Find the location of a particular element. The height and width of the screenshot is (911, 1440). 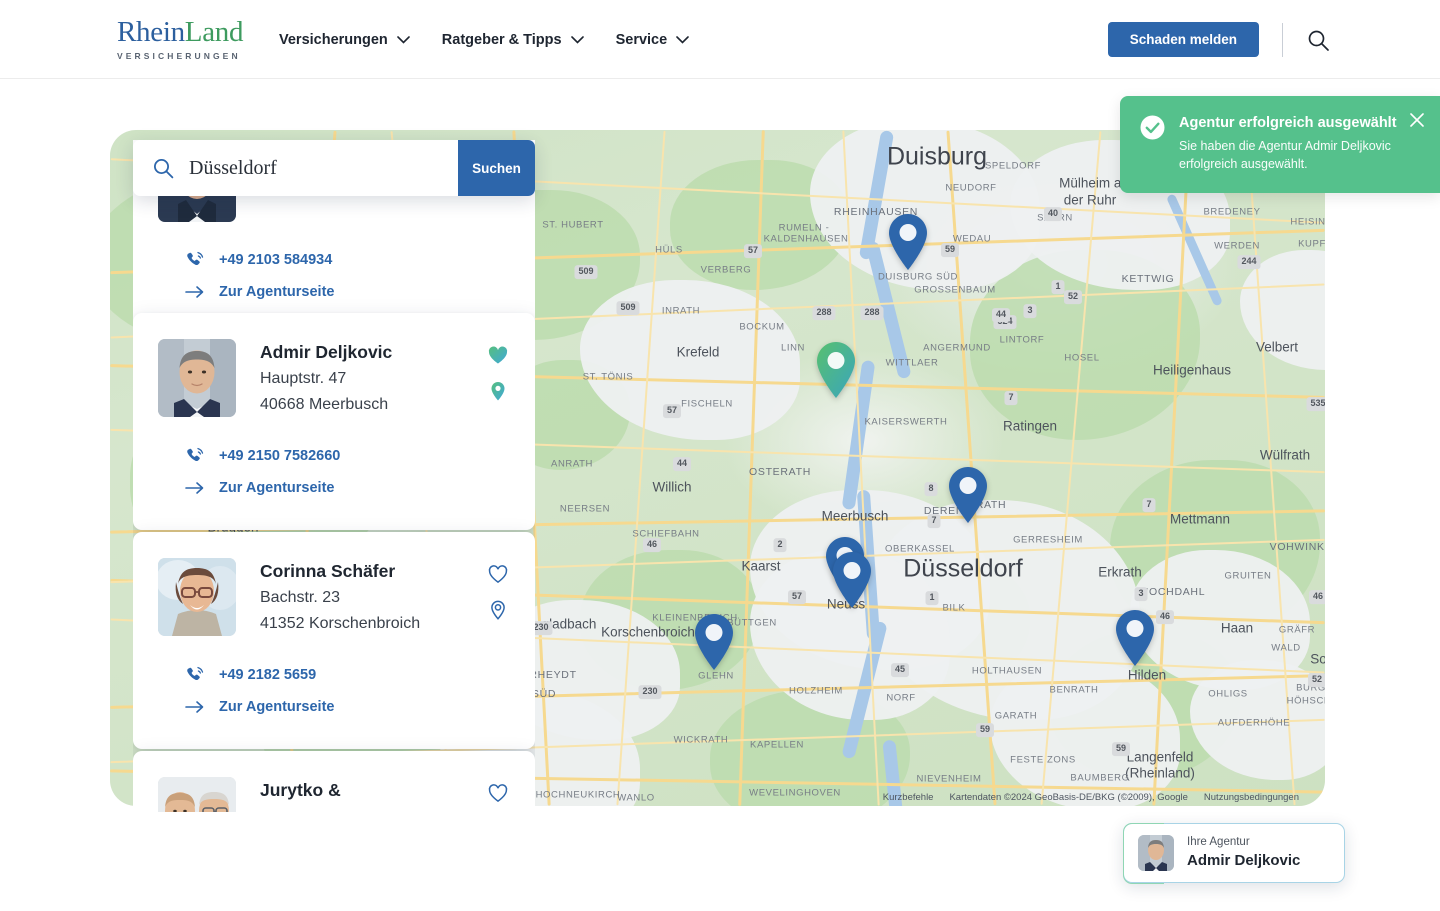

logo-part-rhein: Rhein is located at coordinates (151, 32).